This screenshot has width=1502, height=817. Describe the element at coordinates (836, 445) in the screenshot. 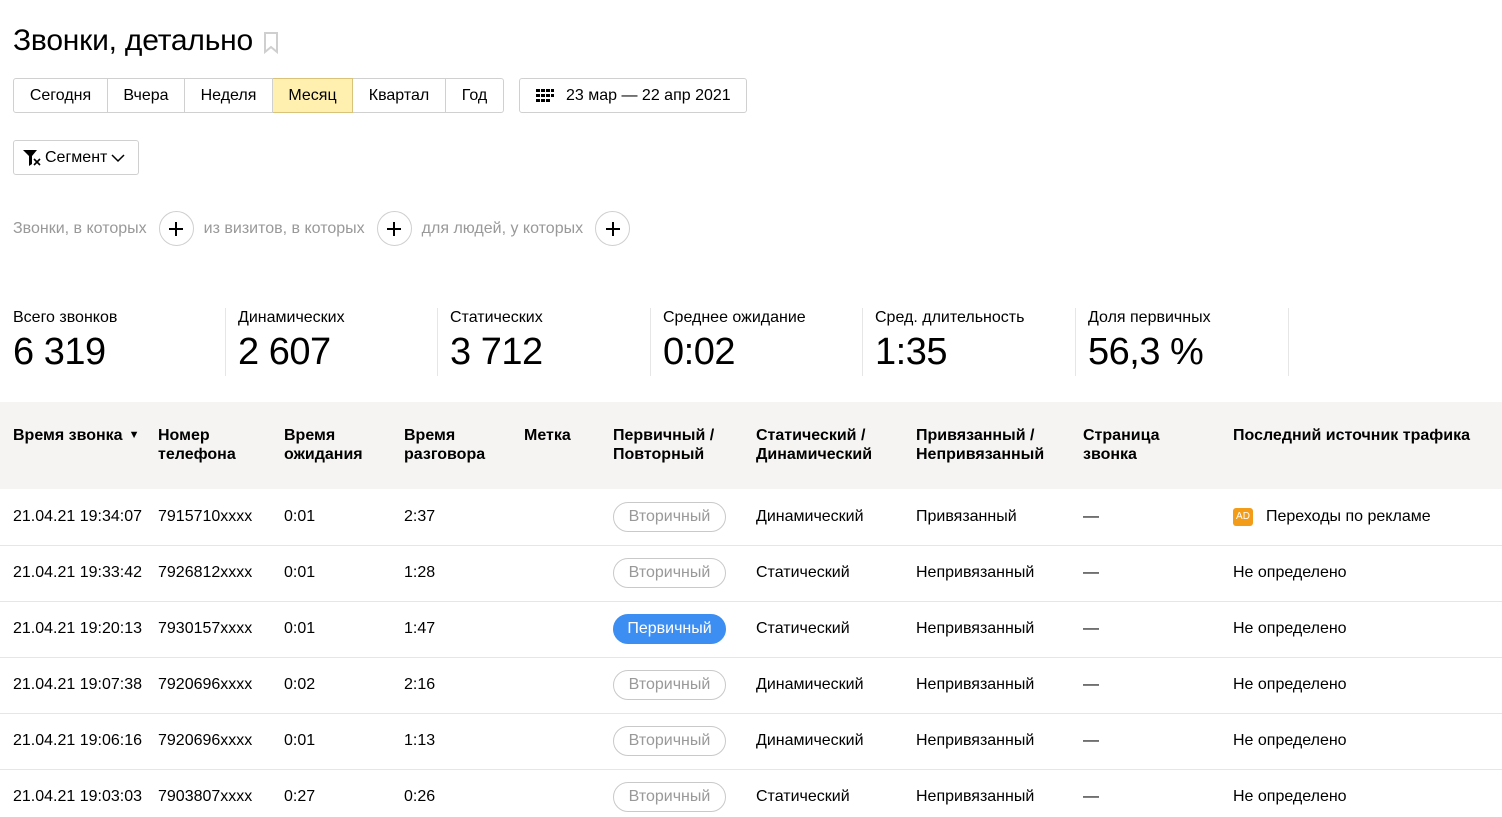

I see `col-header-static: Статический / Динамический` at that location.